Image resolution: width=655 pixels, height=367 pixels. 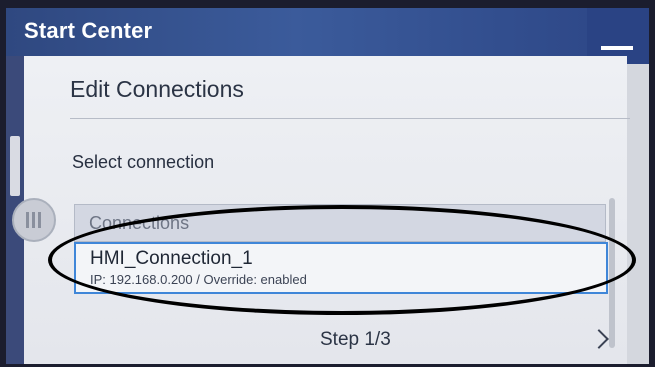 I want to click on list-scrollbar, so click(x=612, y=273).